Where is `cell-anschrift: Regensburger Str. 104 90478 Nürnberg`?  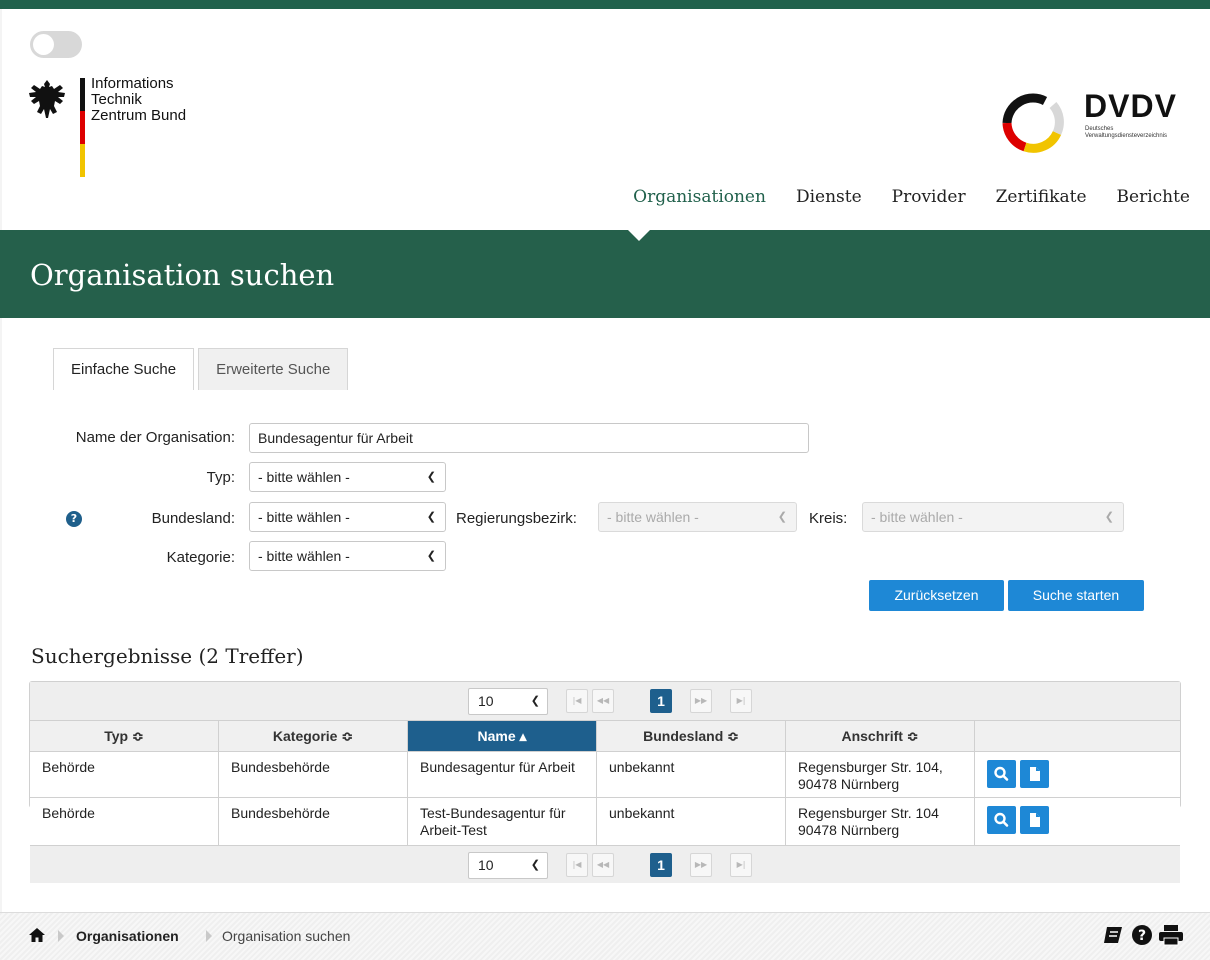 cell-anschrift: Regensburger Str. 104 90478 Nürnberg is located at coordinates (880, 822).